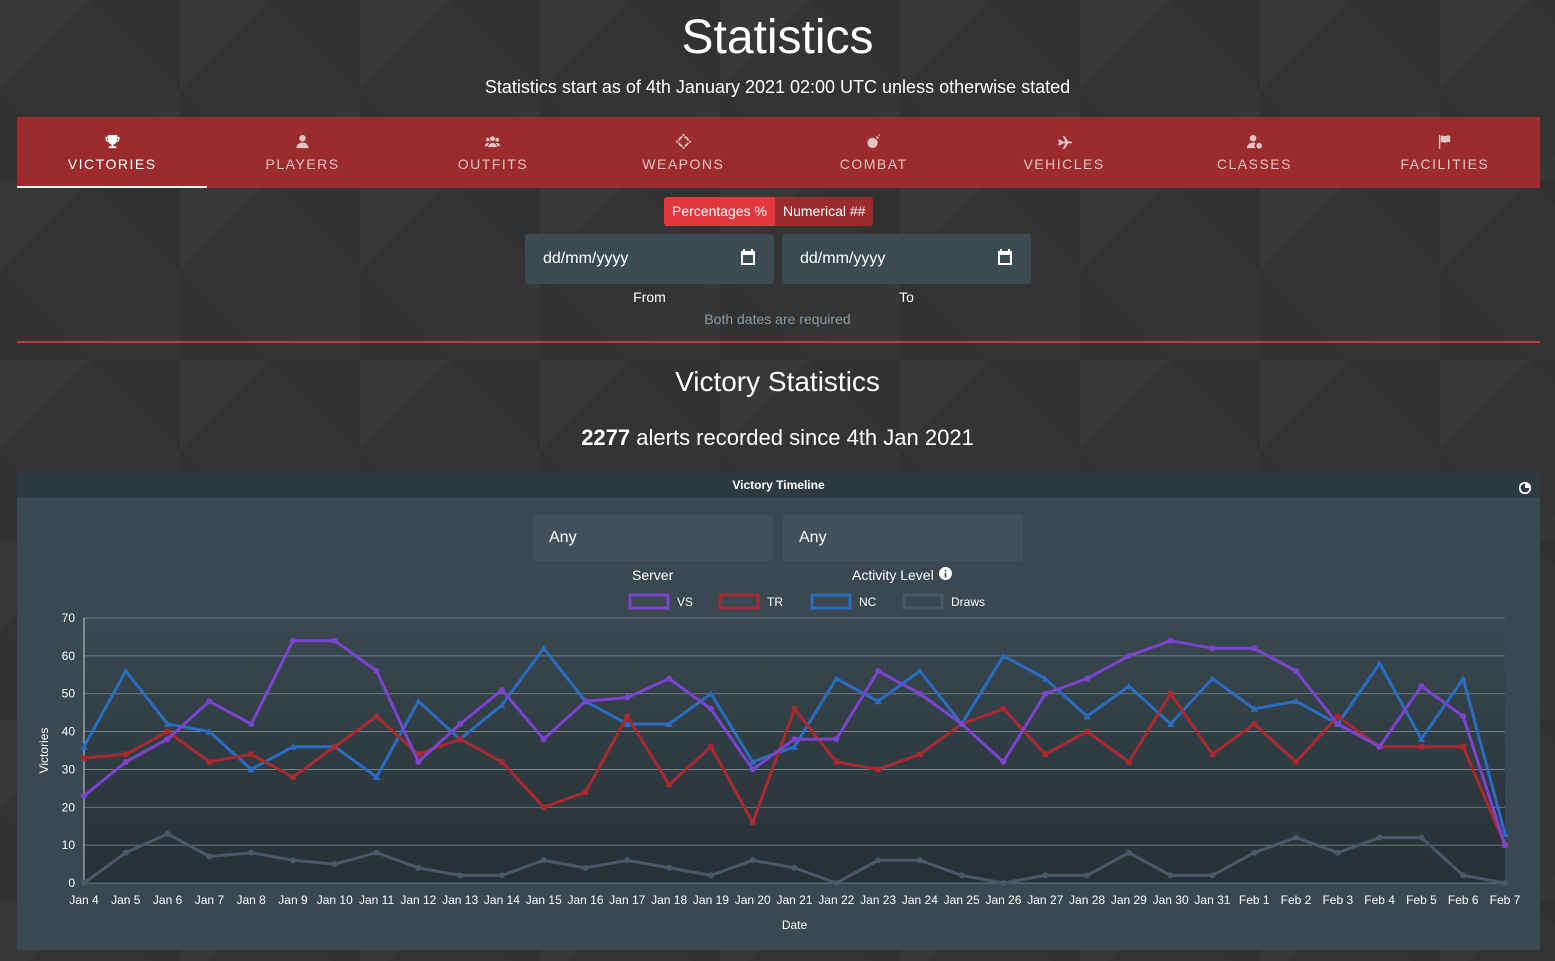  I want to click on date-hint: Both dates are required, so click(777, 319).